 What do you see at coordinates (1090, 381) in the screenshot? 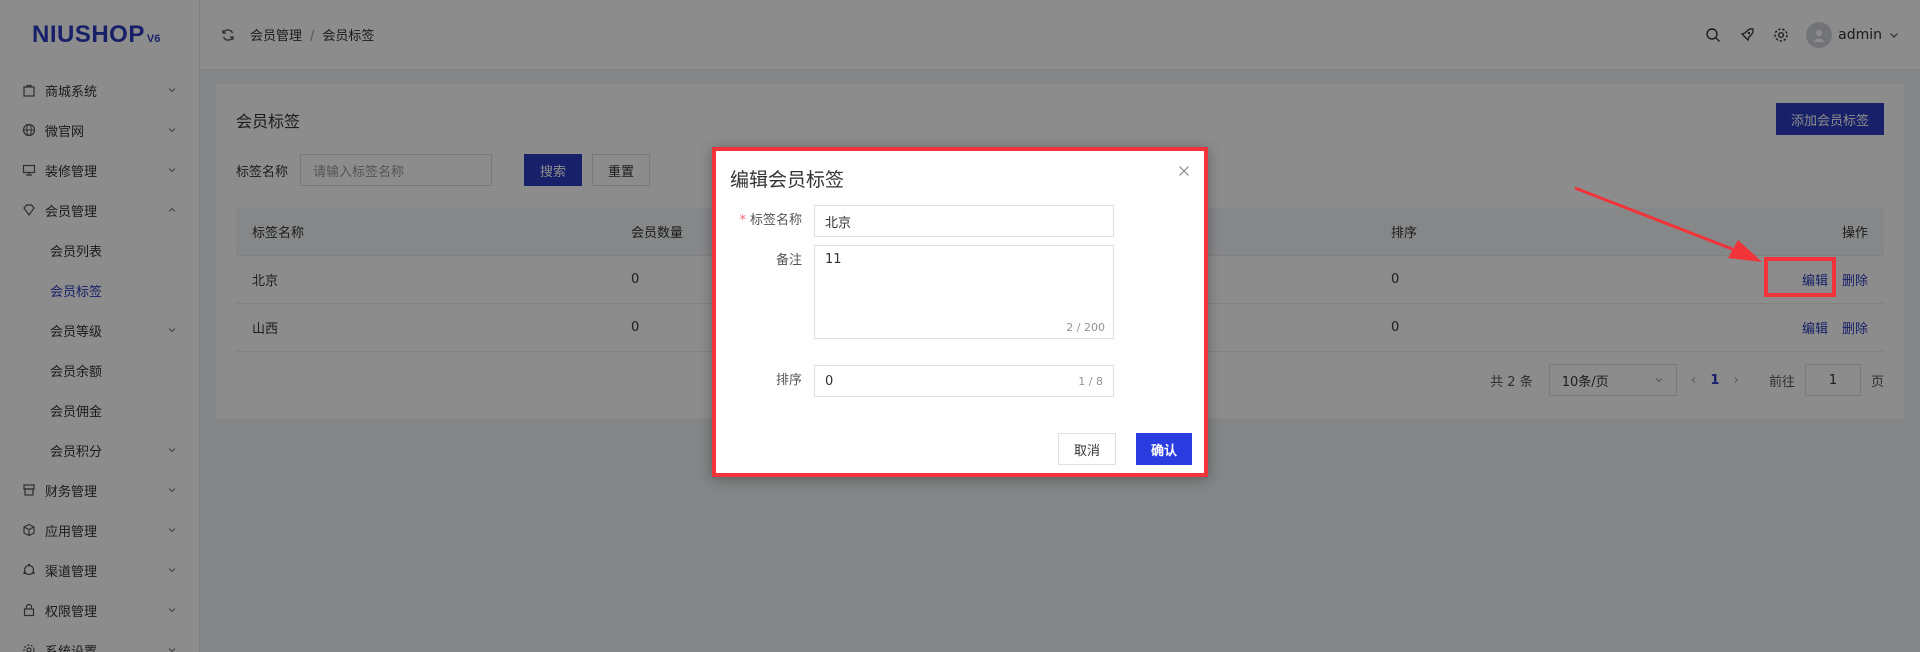
I see `char-counter: 1 / 8` at bounding box center [1090, 381].